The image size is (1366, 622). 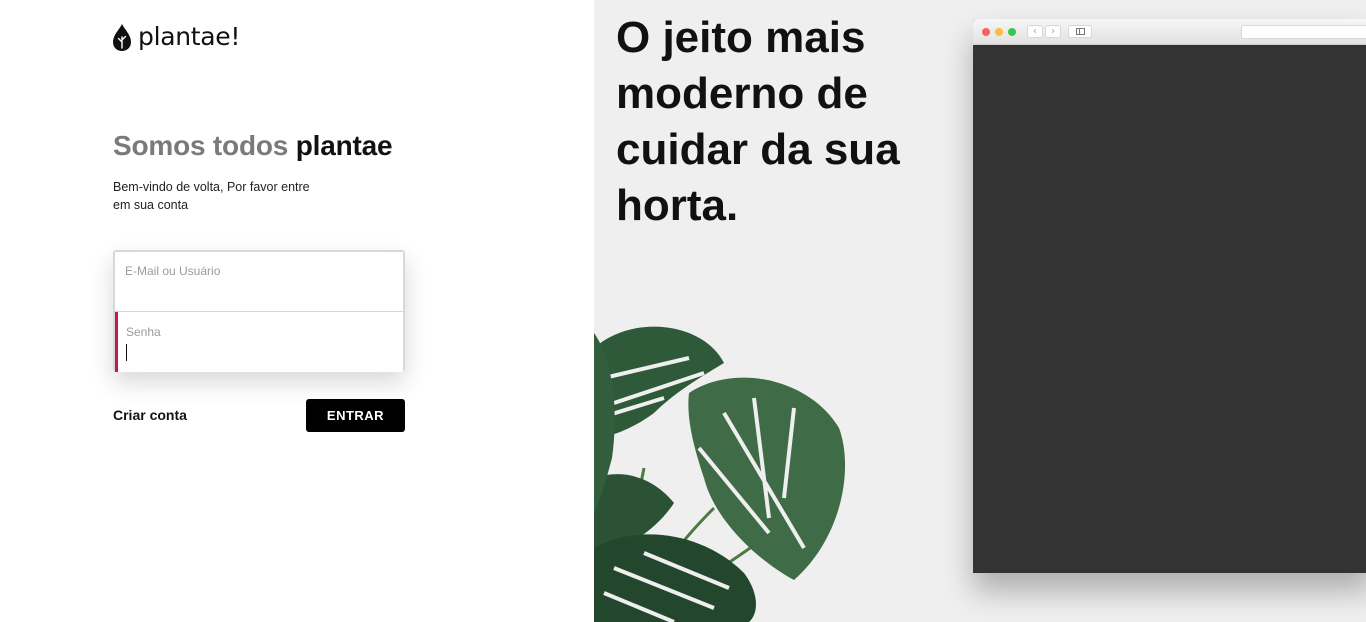 What do you see at coordinates (126, 352) in the screenshot?
I see `text-caret` at bounding box center [126, 352].